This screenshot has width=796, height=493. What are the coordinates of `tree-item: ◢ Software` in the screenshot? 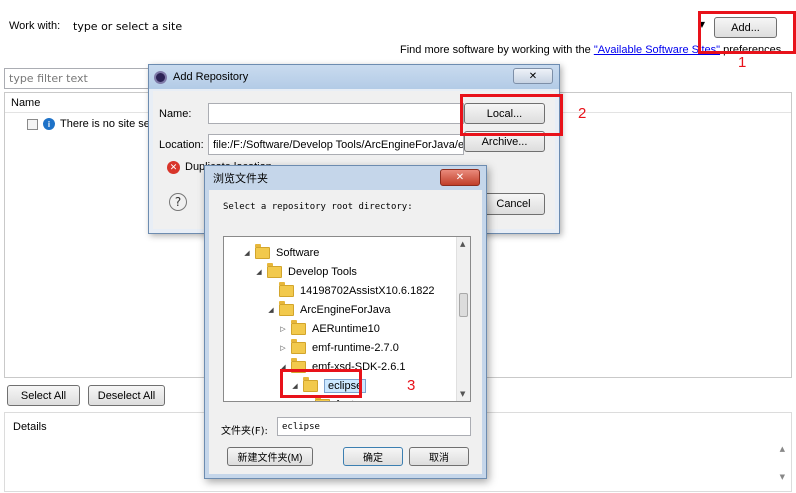 It's located at (280, 252).